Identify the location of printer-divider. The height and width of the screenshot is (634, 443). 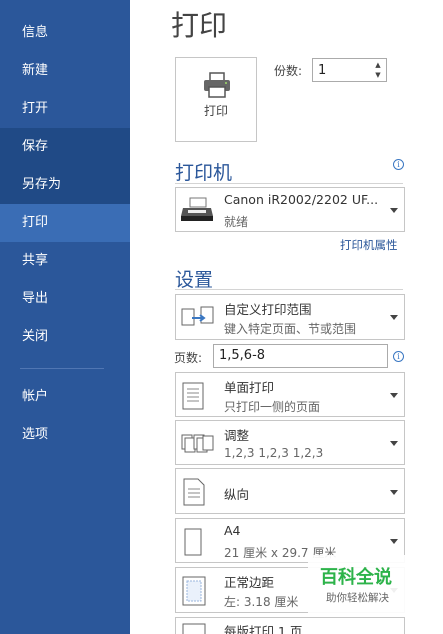
(289, 183).